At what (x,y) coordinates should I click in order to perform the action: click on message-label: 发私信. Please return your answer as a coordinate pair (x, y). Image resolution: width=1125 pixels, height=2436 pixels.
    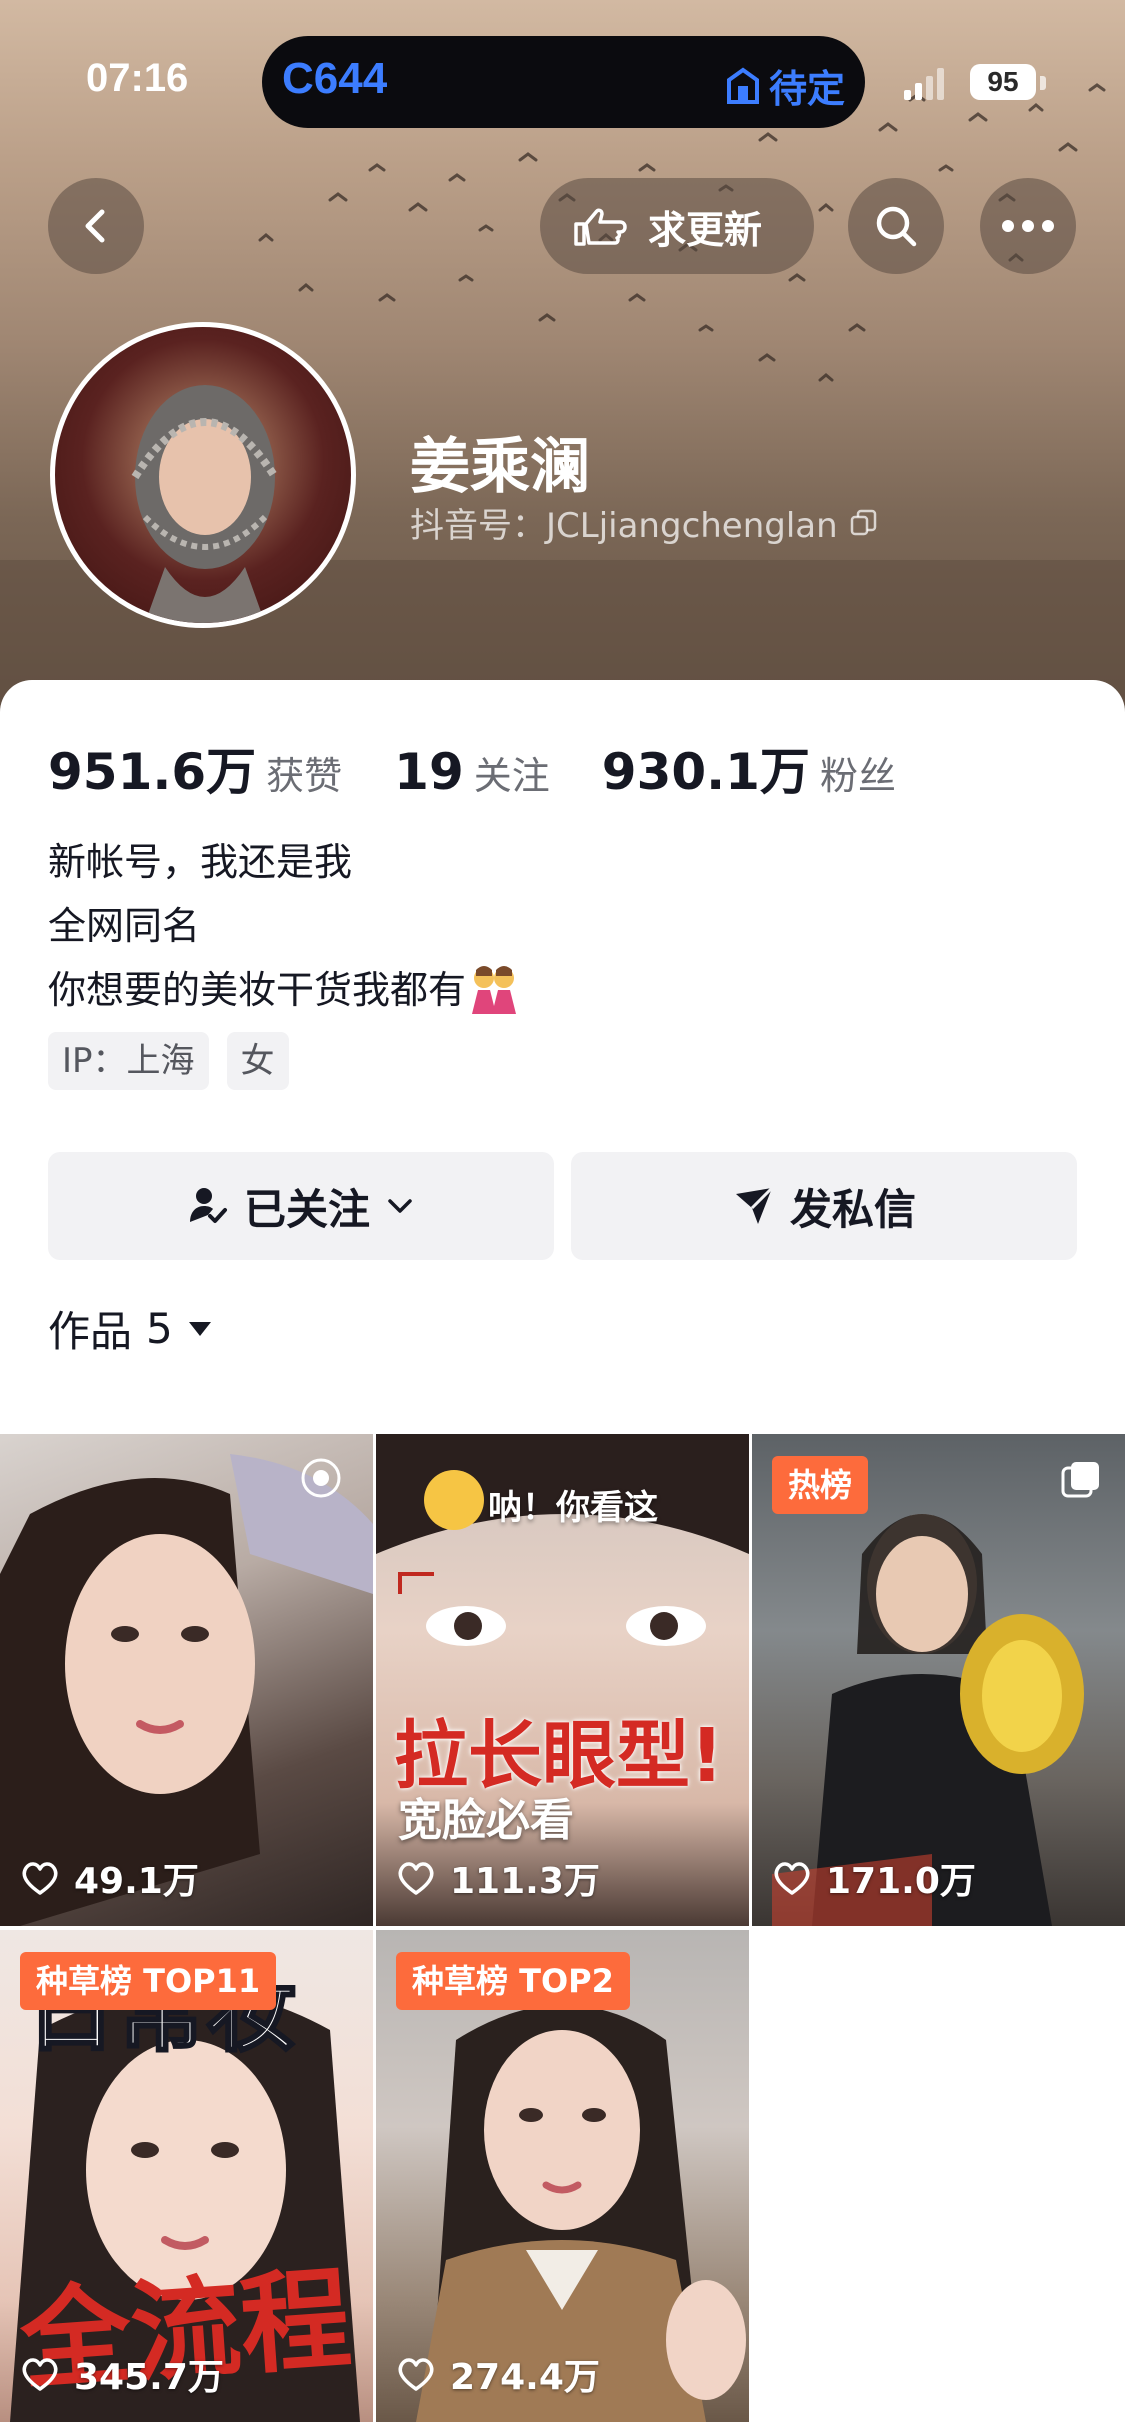
    Looking at the image, I should click on (852, 1209).